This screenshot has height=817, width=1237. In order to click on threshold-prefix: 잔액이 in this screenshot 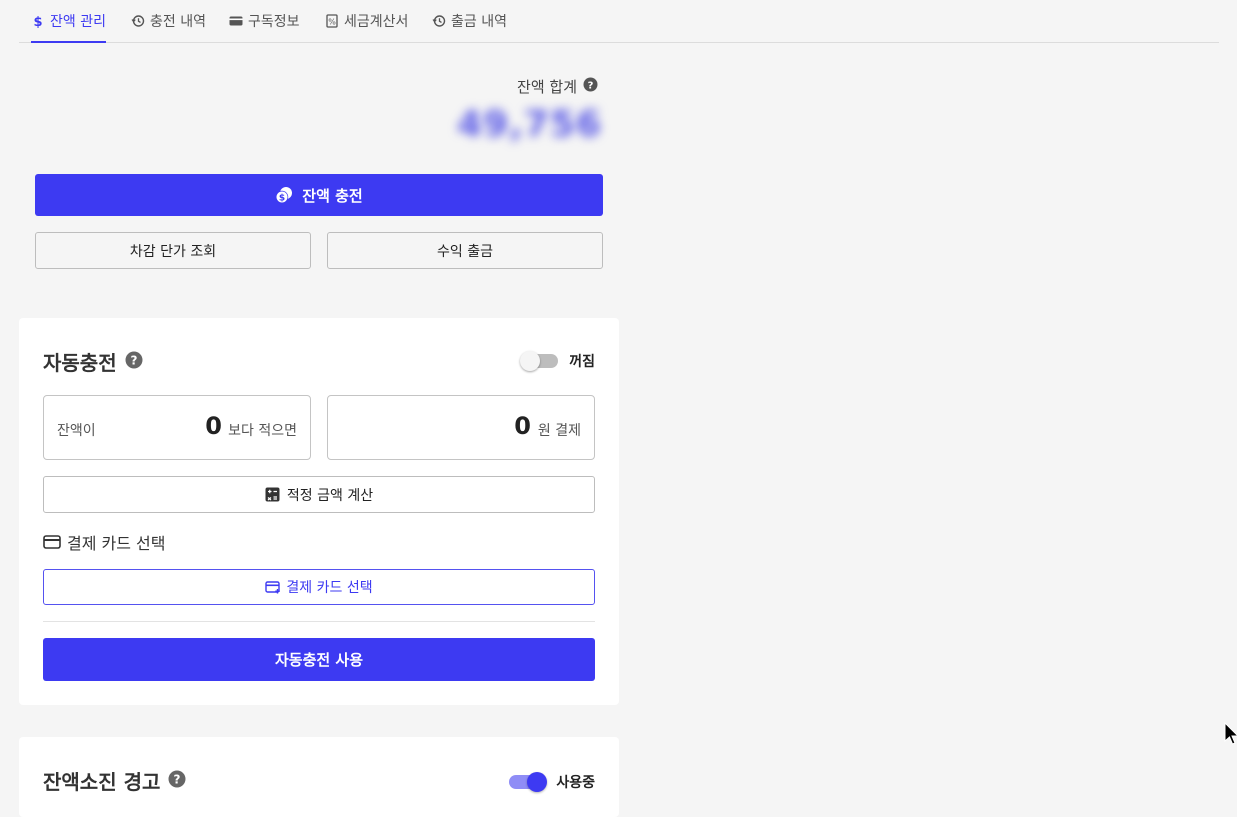, I will do `click(76, 431)`.